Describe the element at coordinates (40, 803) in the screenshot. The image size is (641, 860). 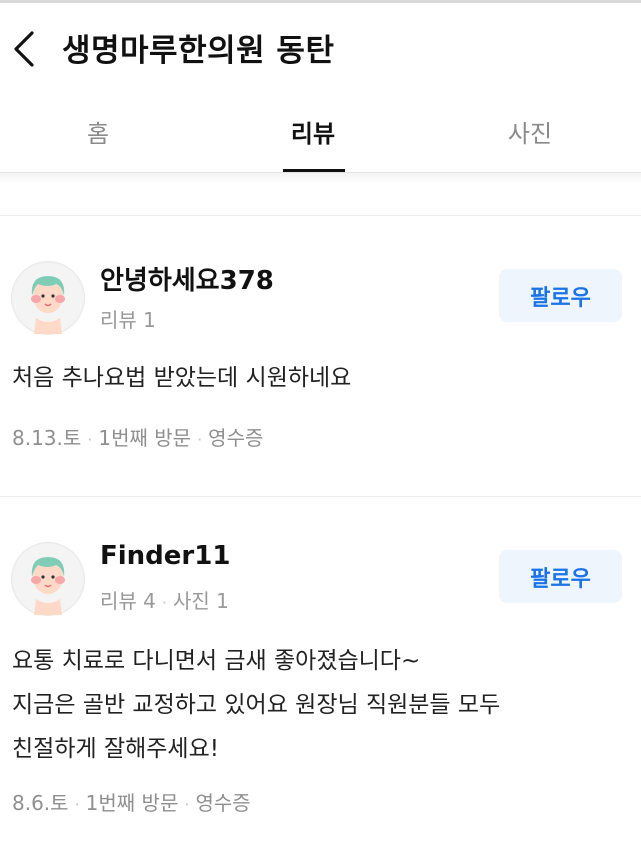
I see `visit-date: 8.6.토` at that location.